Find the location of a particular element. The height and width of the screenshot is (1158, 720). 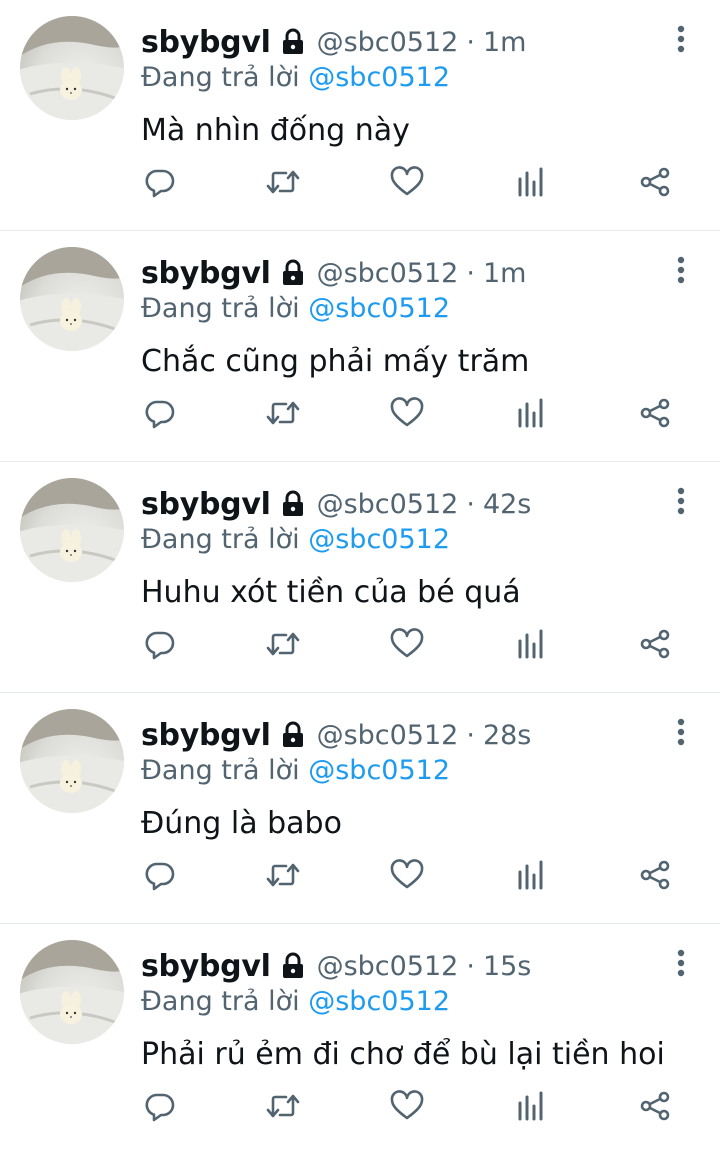

timestamp: 42s is located at coordinates (507, 504).